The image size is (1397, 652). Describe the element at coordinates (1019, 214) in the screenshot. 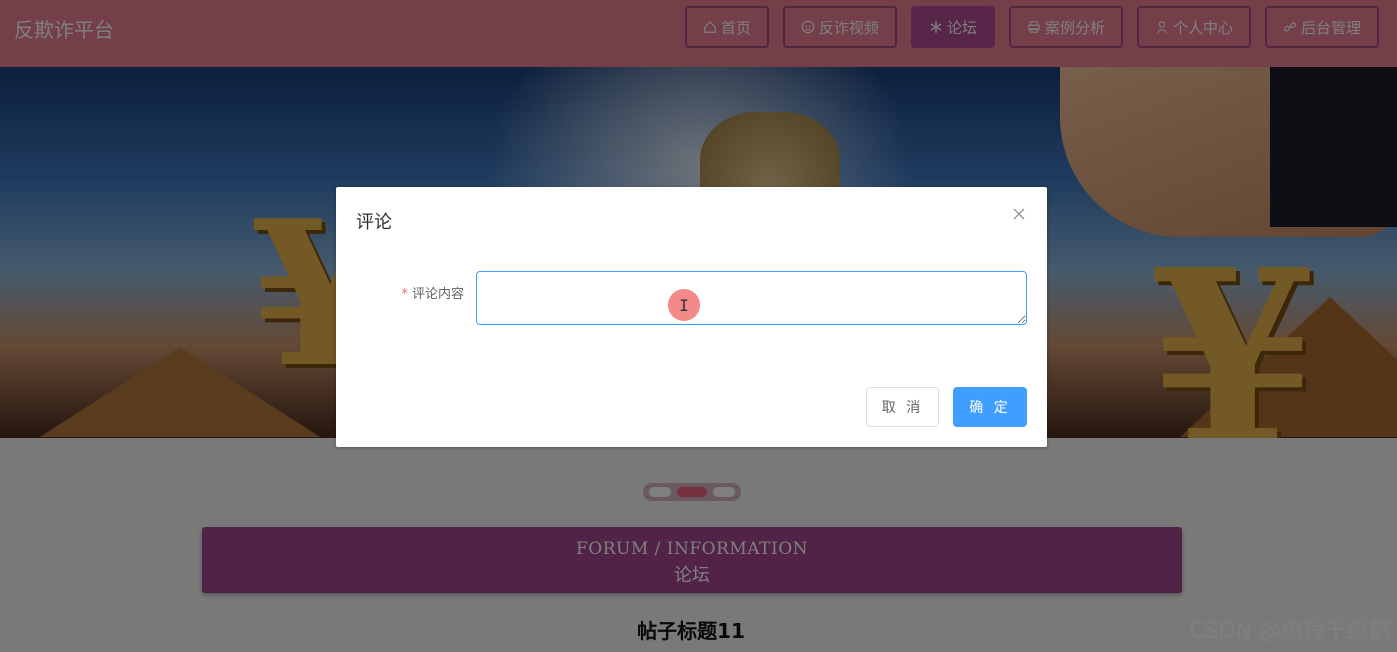

I see `close-icon` at that location.